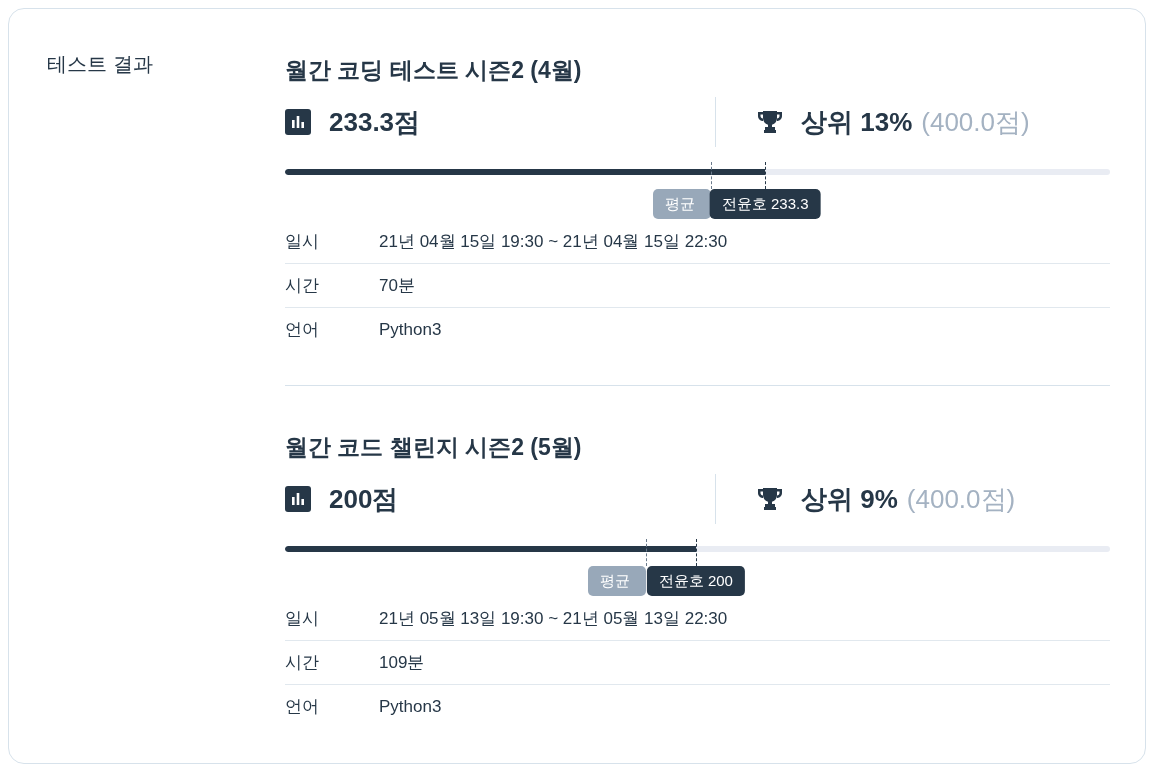 The width and height of the screenshot is (1151, 770). What do you see at coordinates (364, 499) in the screenshot?
I see `score-value: 200점` at bounding box center [364, 499].